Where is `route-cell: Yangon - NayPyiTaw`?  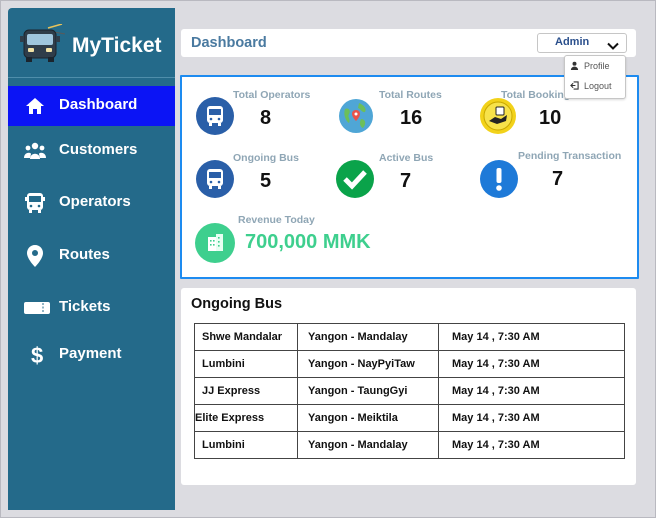
route-cell: Yangon - NayPyiTaw is located at coordinates (368, 364).